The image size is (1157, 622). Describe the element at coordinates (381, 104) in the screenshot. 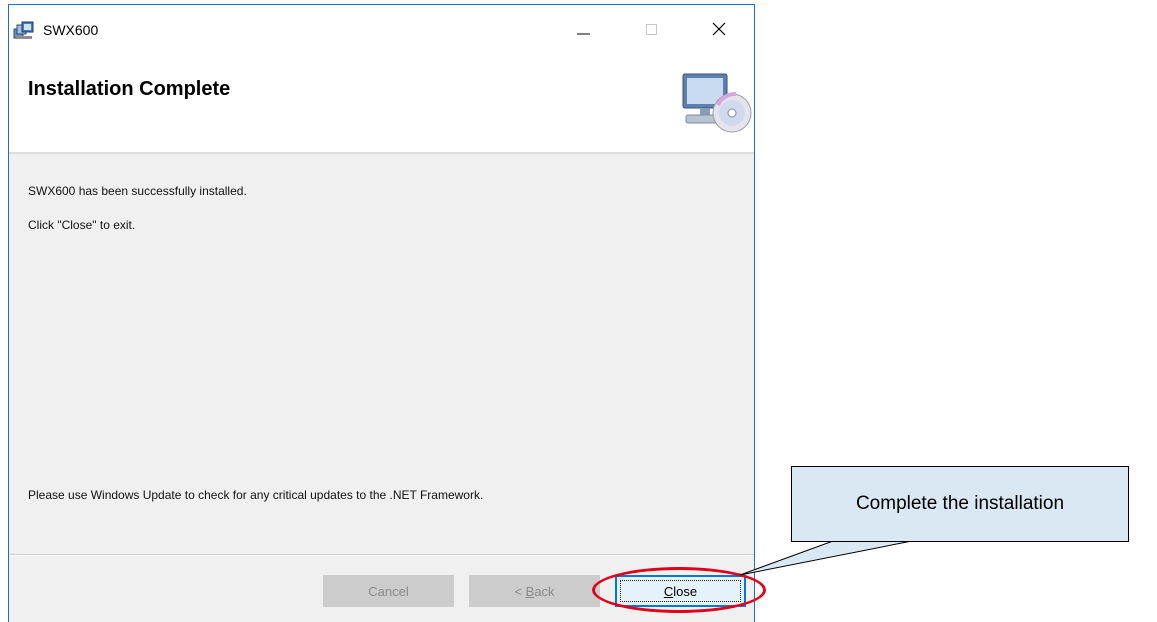

I see `dialog-header: Installation Complete` at that location.